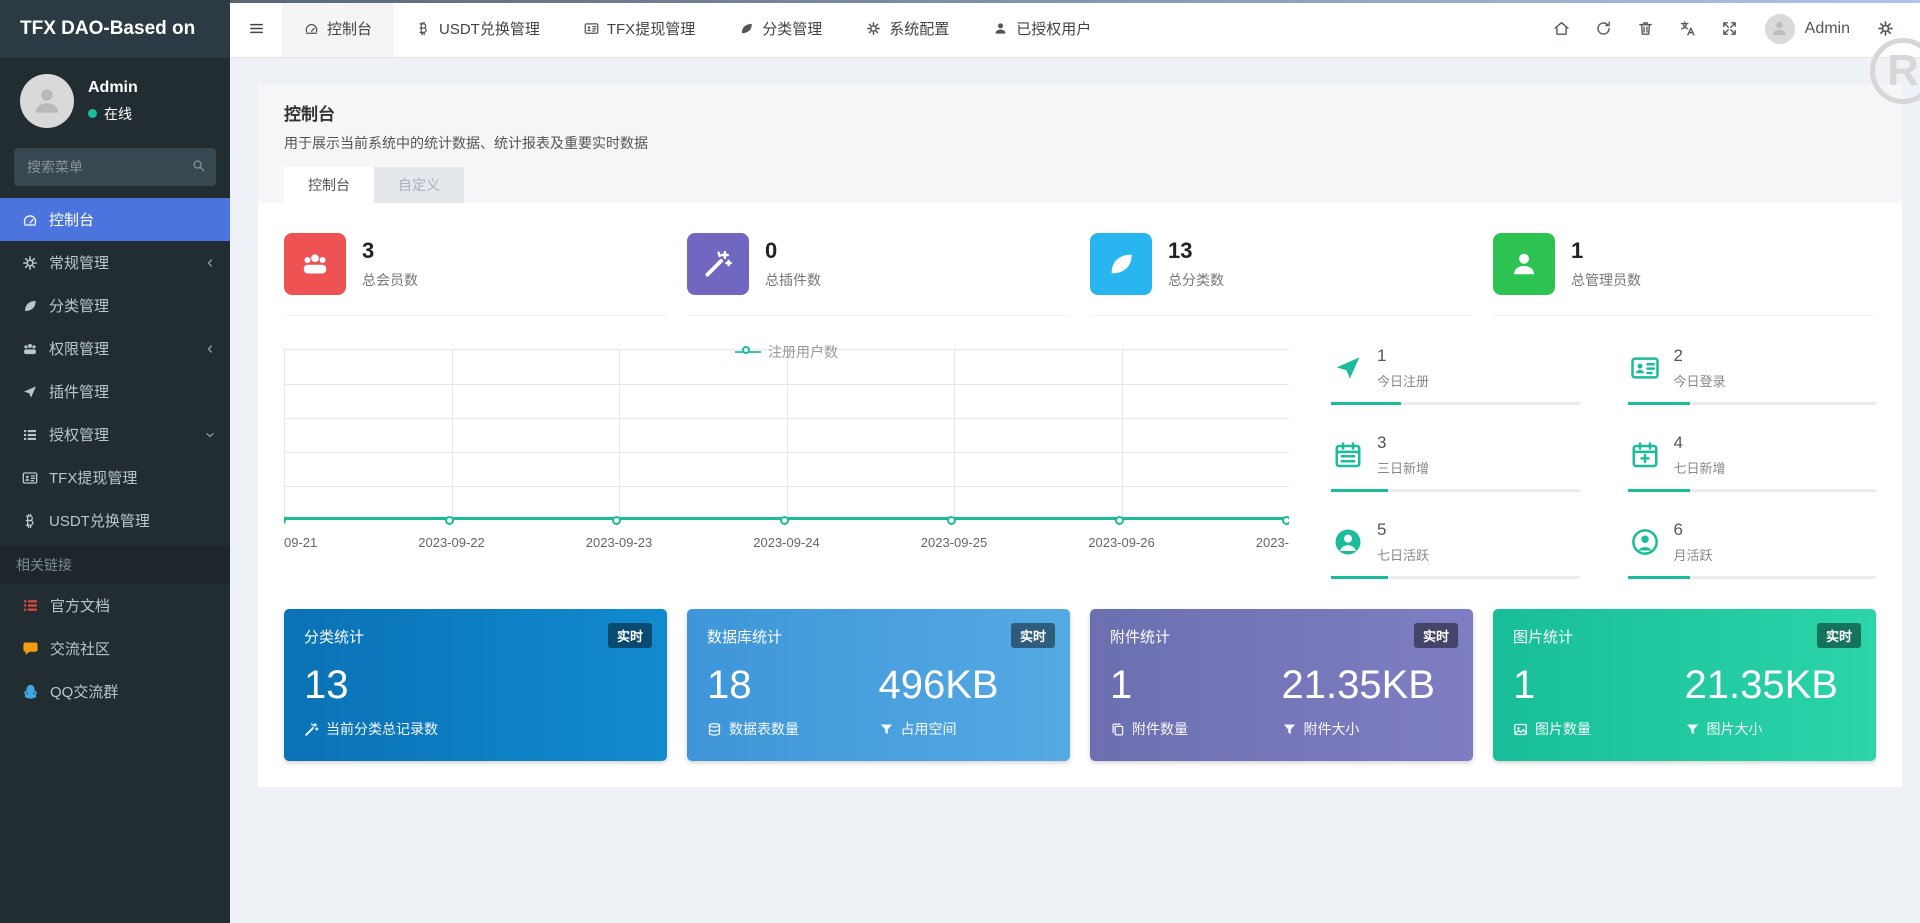 Image resolution: width=1920 pixels, height=923 pixels. I want to click on sidebar-item-tfx-withdraw: TFX提现管理, so click(115, 477).